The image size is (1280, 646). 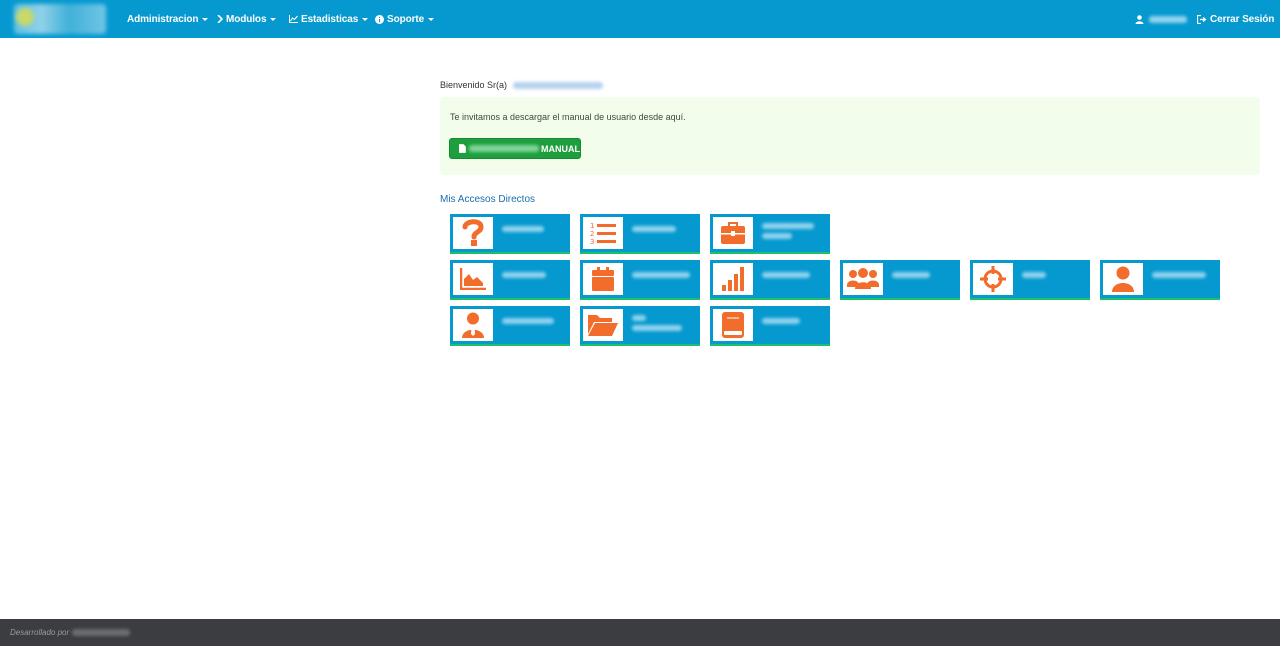 What do you see at coordinates (220, 19) in the screenshot?
I see `chevron-right-icon` at bounding box center [220, 19].